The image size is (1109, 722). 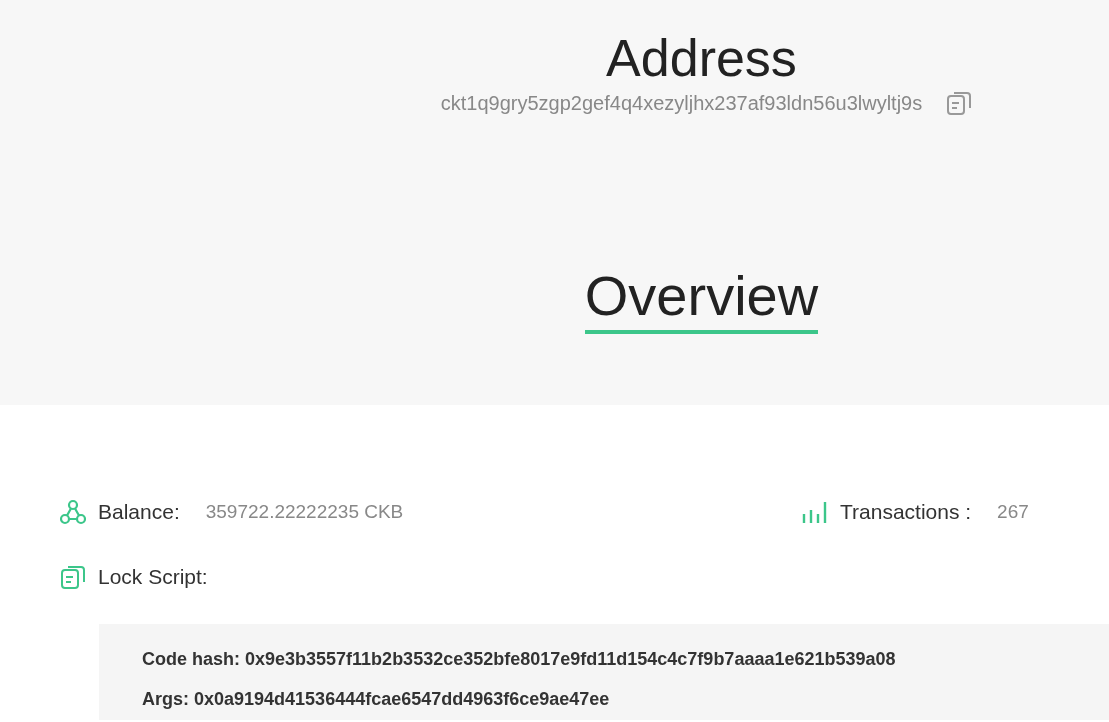 What do you see at coordinates (519, 659) in the screenshot?
I see `script-line: Code hash: 0x9e3b3557f11b2b3532ce352bfe8017e9fd11d154c4c7f9b7aaaa1e621b539a08` at bounding box center [519, 659].